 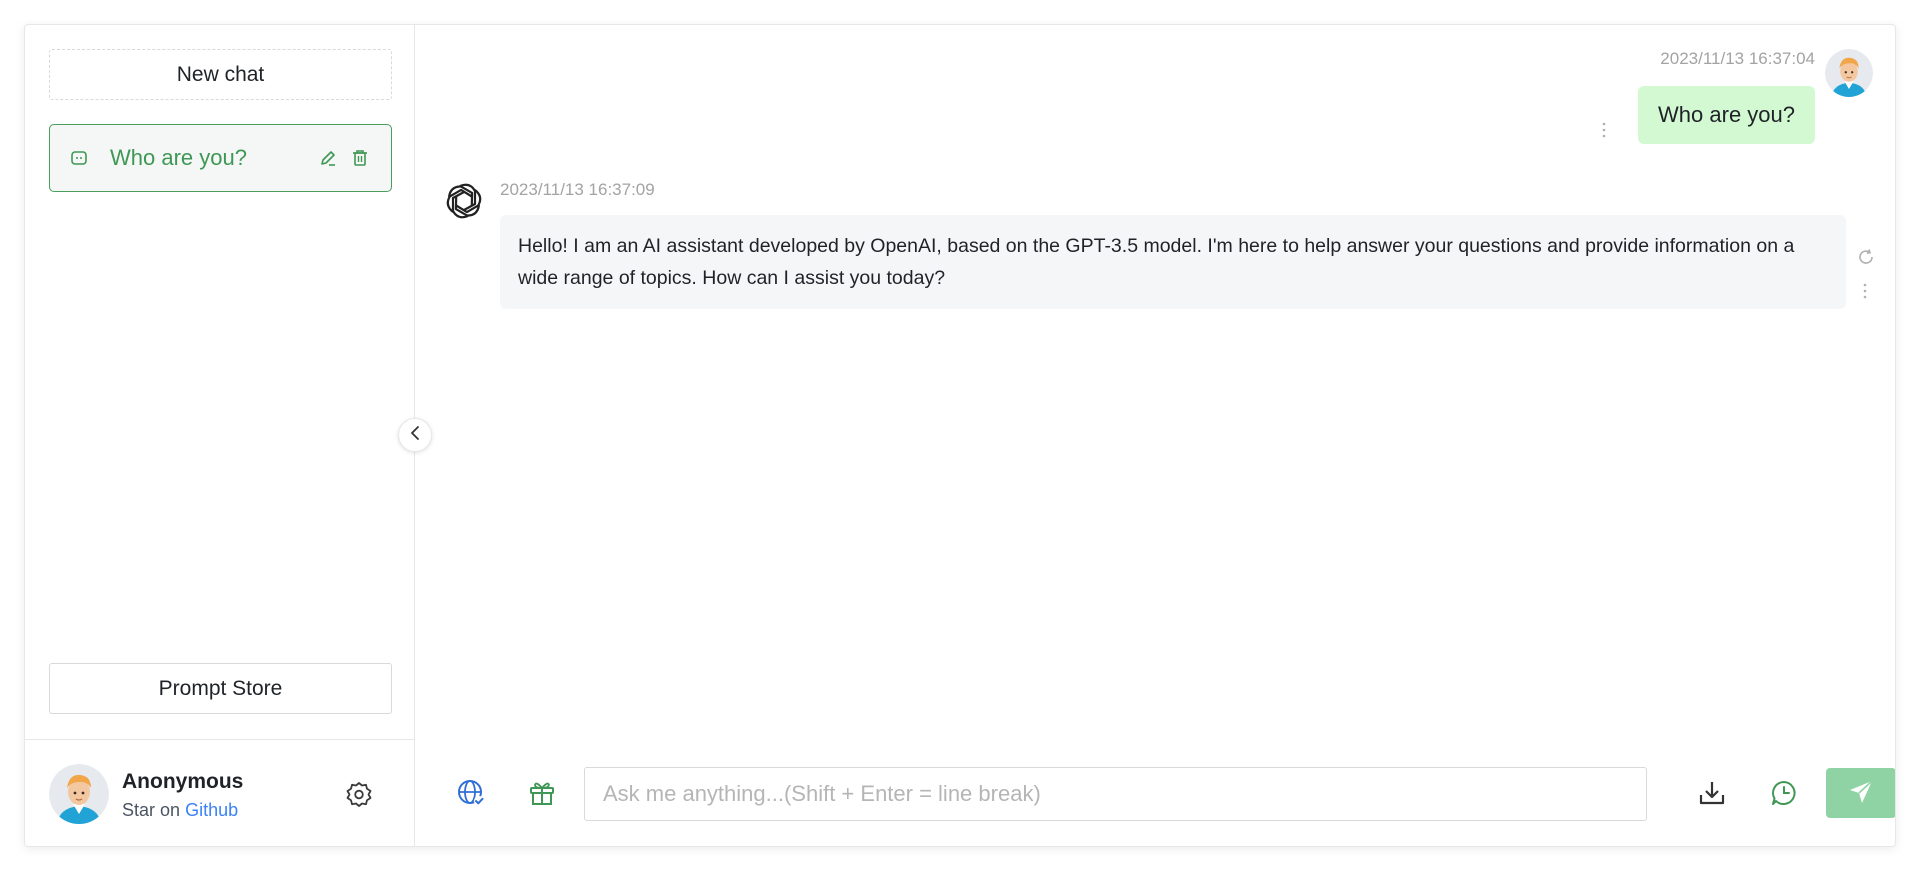 I want to click on send-button, so click(x=1860, y=793).